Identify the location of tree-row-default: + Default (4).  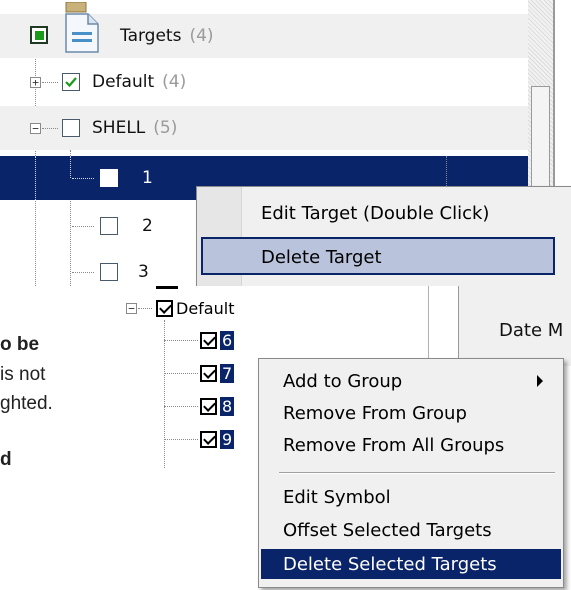
(264, 82).